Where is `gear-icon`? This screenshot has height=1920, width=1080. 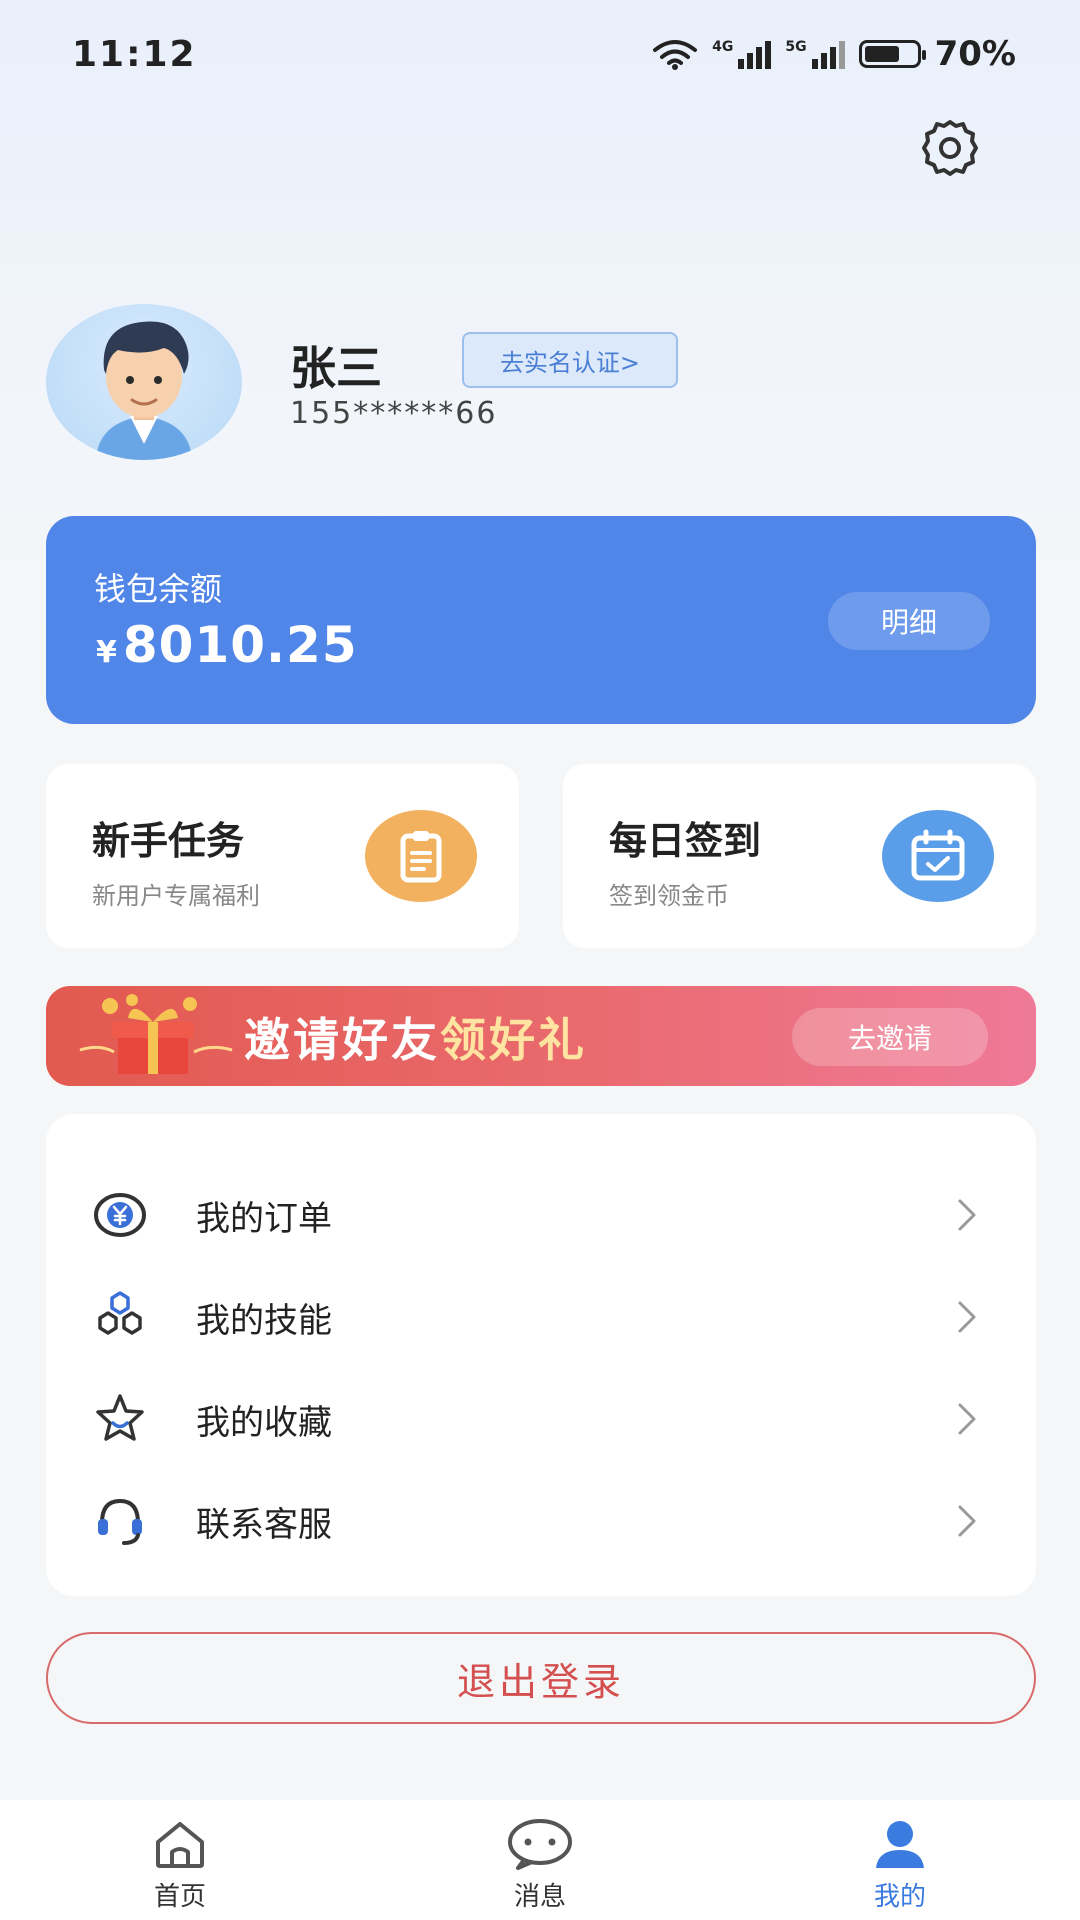 gear-icon is located at coordinates (950, 148).